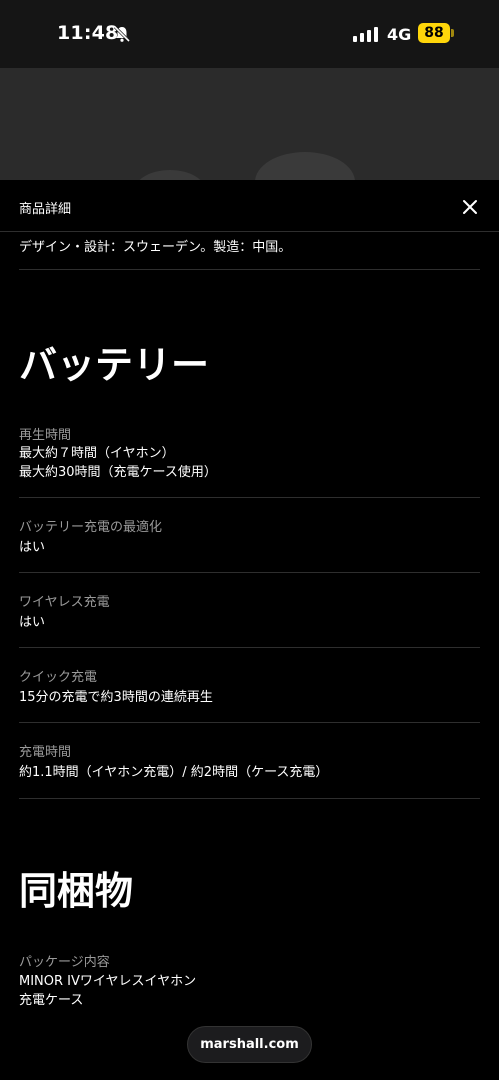  Describe the element at coordinates (45, 435) in the screenshot. I see `spec-label: 再生時間` at that location.